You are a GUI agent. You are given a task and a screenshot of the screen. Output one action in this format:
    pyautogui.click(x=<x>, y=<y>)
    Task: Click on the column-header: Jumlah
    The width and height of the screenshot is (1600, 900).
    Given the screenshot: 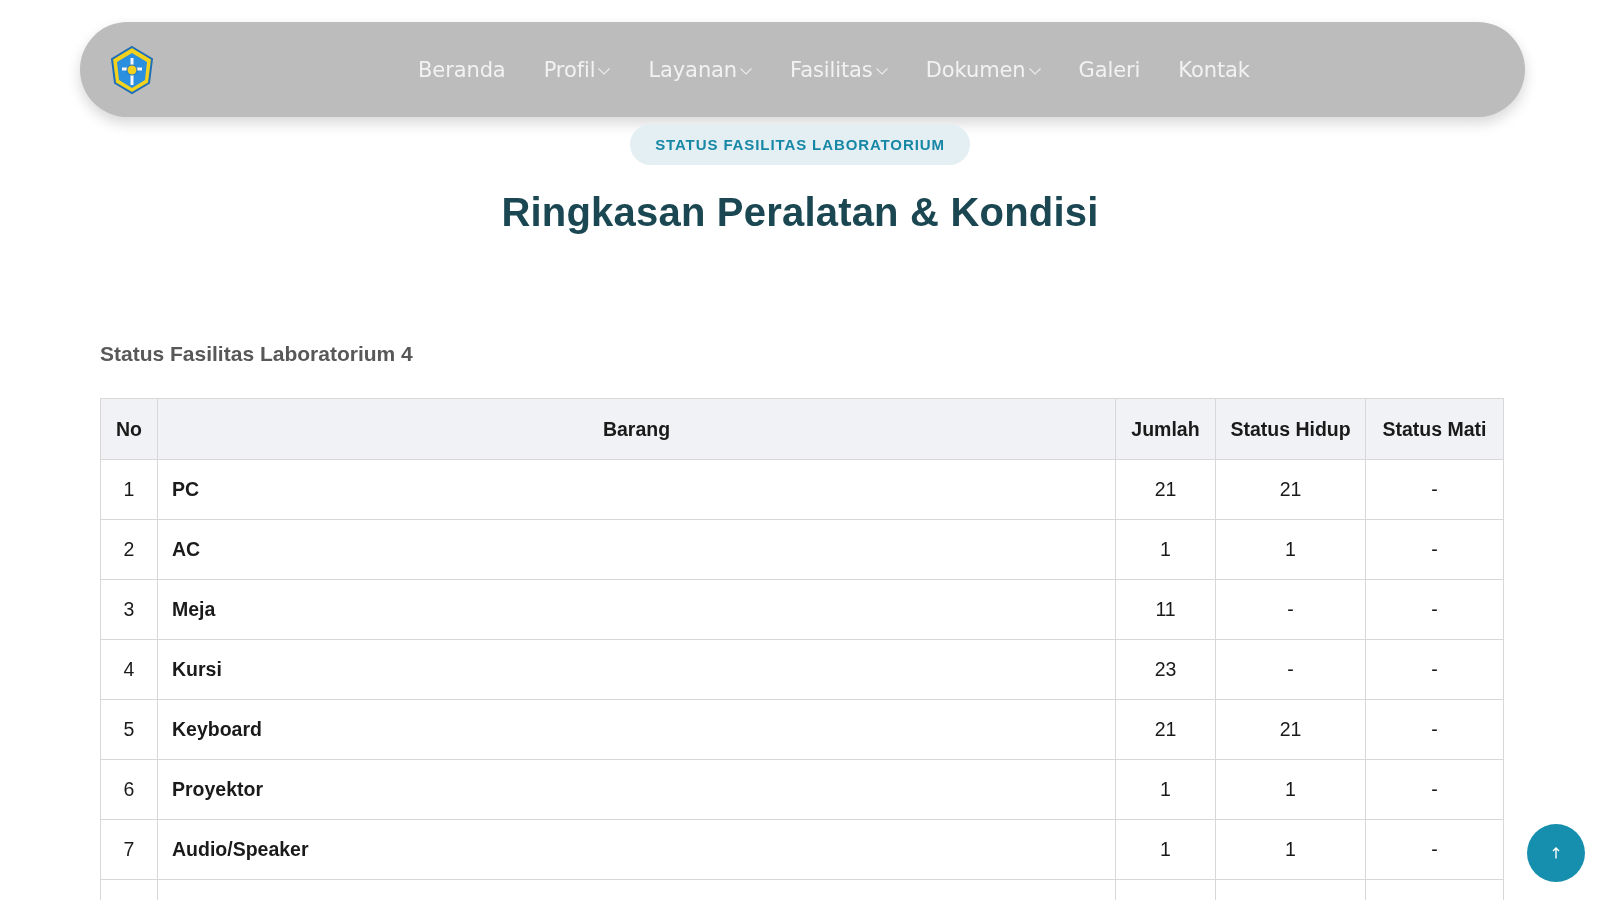 What is the action you would take?
    pyautogui.click(x=1165, y=429)
    